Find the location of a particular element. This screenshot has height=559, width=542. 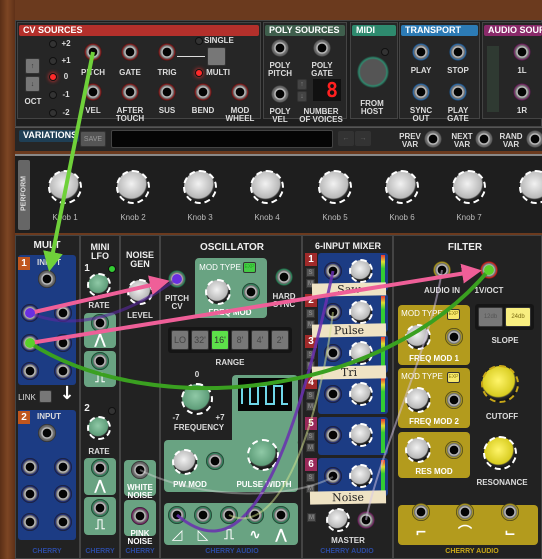

range-32: 32' is located at coordinates (200, 340).